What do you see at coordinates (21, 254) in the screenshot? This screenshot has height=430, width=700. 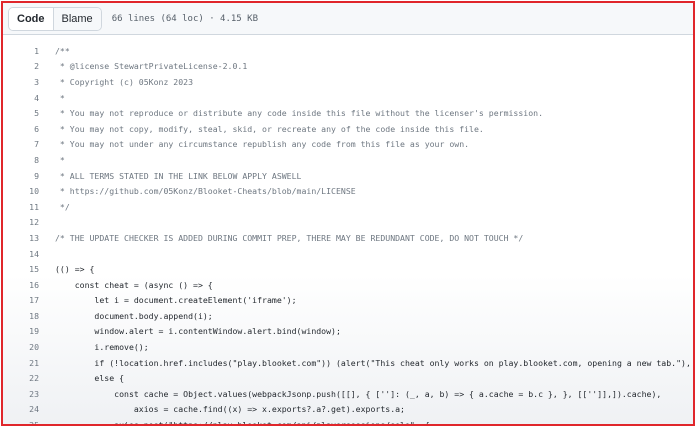 I see `line-number: 14` at bounding box center [21, 254].